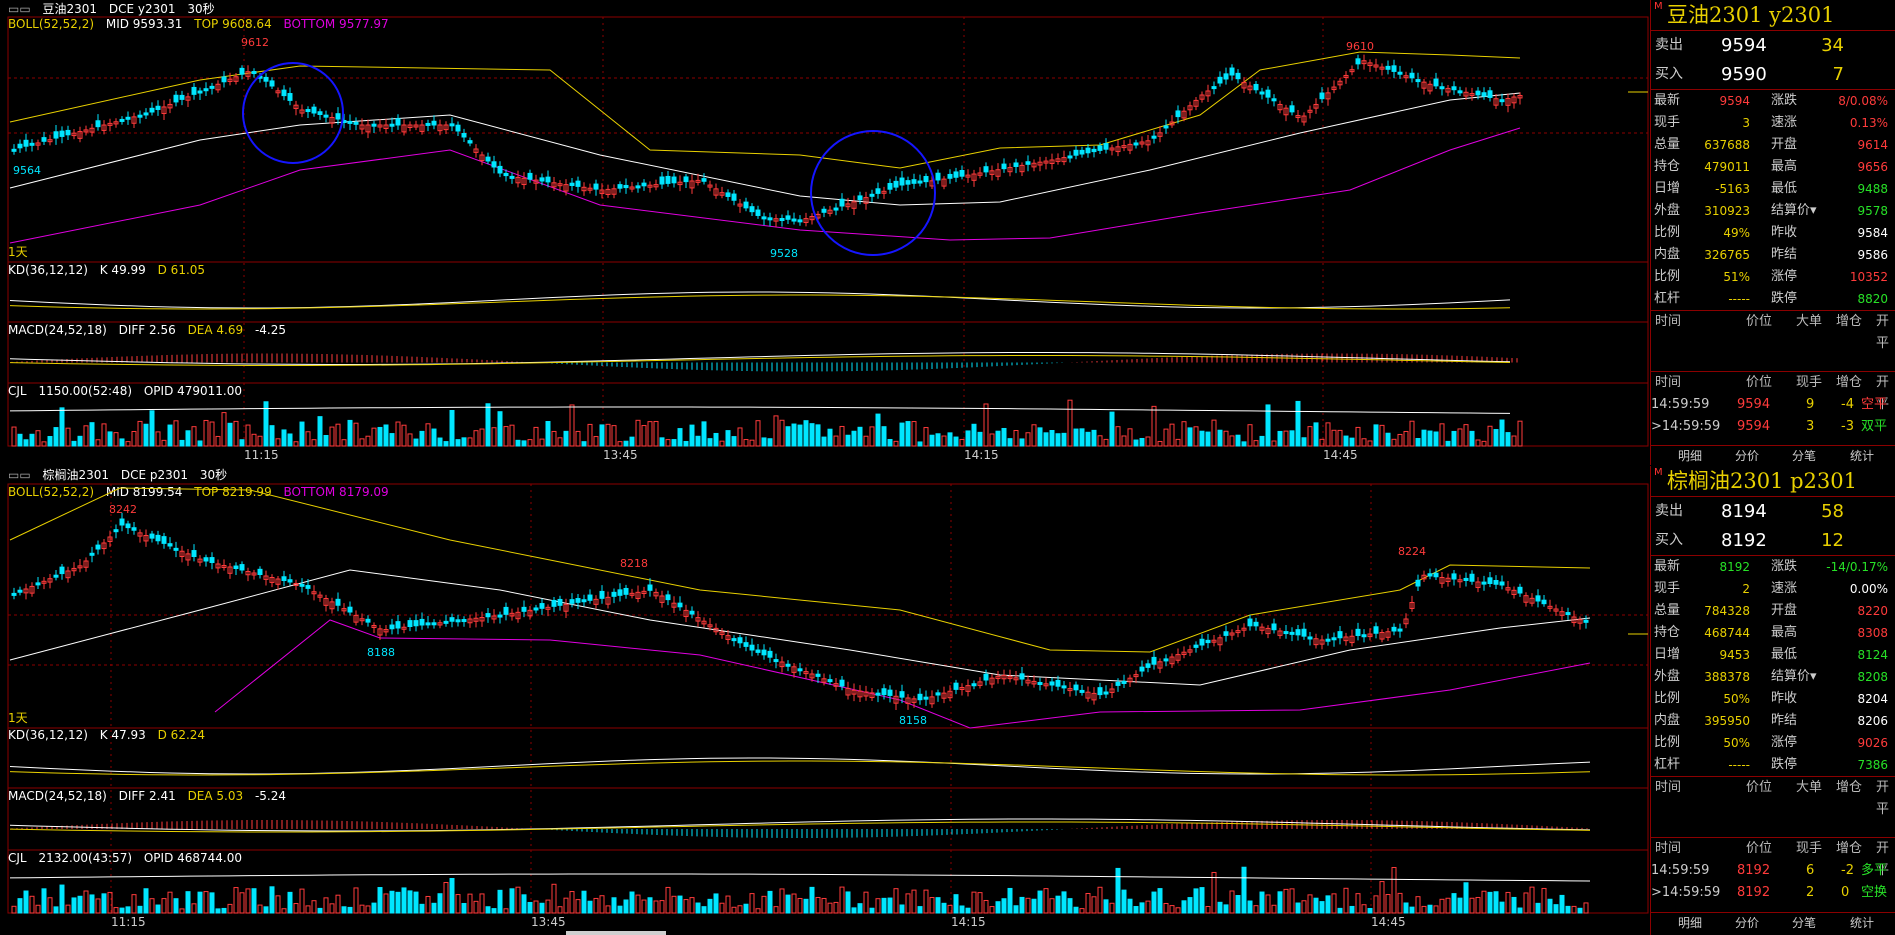 This screenshot has height=935, width=1895. I want to click on column-header: 价位, so click(1759, 382).